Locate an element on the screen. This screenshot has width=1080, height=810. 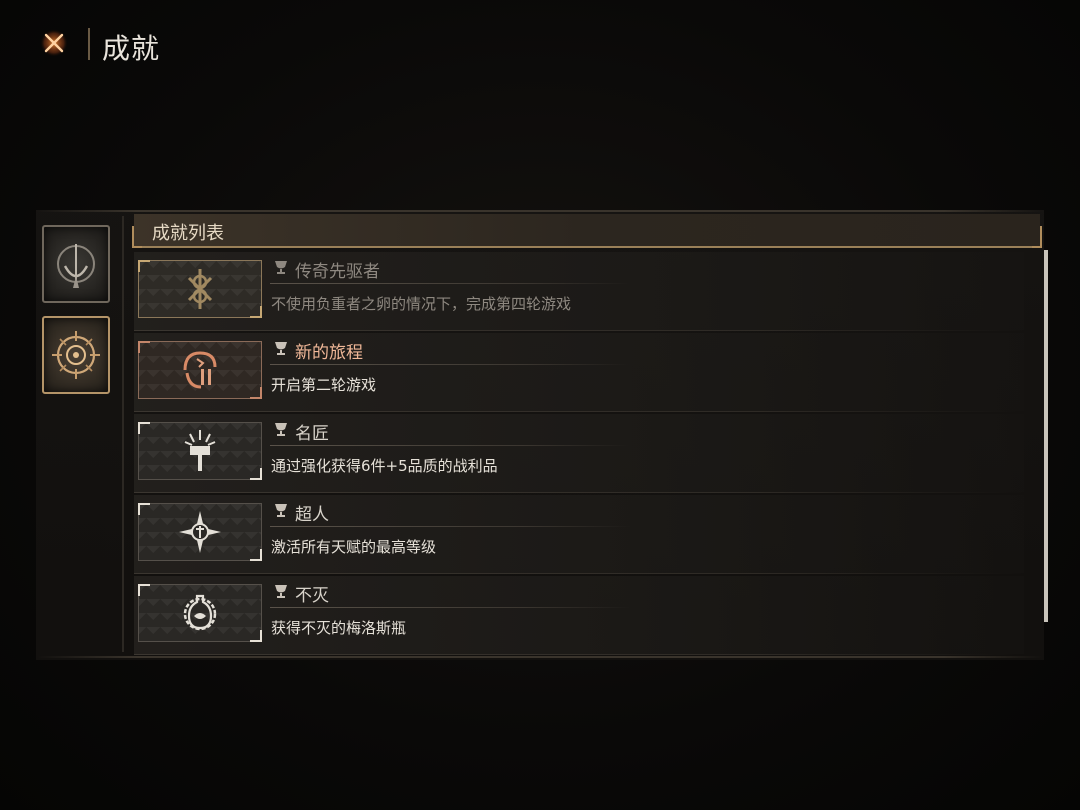
scrollbar is located at coordinates (1046, 436).